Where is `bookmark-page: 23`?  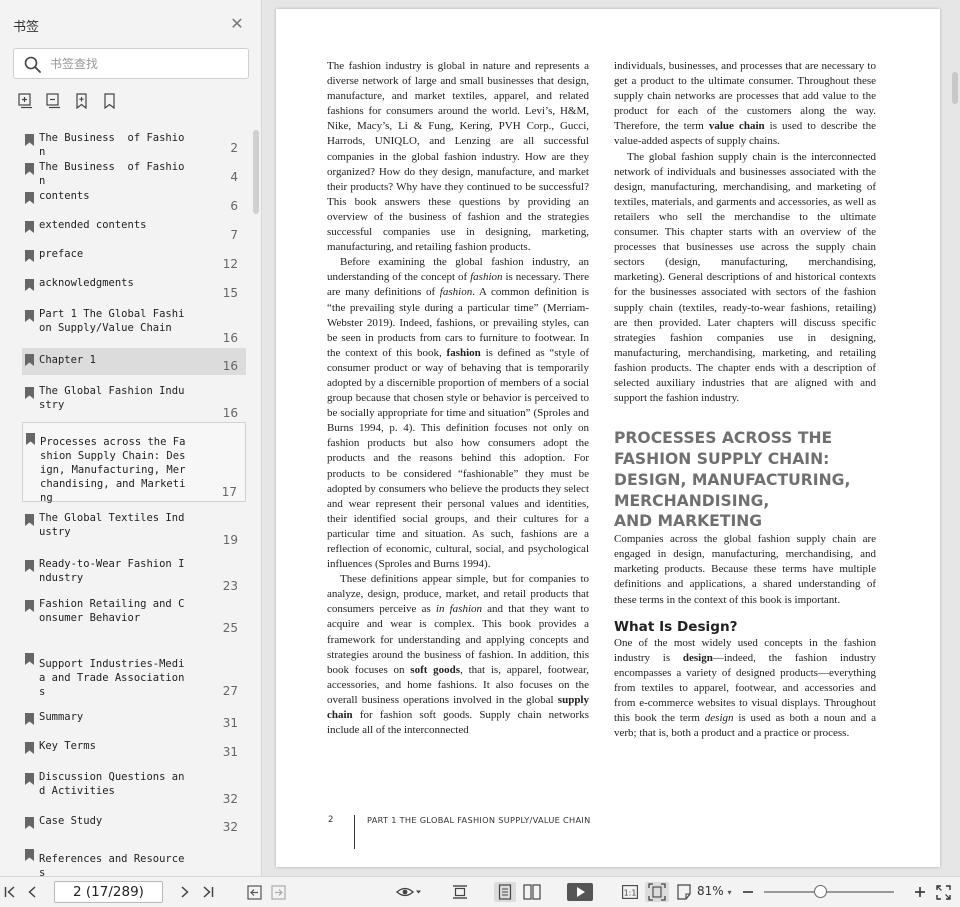 bookmark-page: 23 is located at coordinates (230, 586).